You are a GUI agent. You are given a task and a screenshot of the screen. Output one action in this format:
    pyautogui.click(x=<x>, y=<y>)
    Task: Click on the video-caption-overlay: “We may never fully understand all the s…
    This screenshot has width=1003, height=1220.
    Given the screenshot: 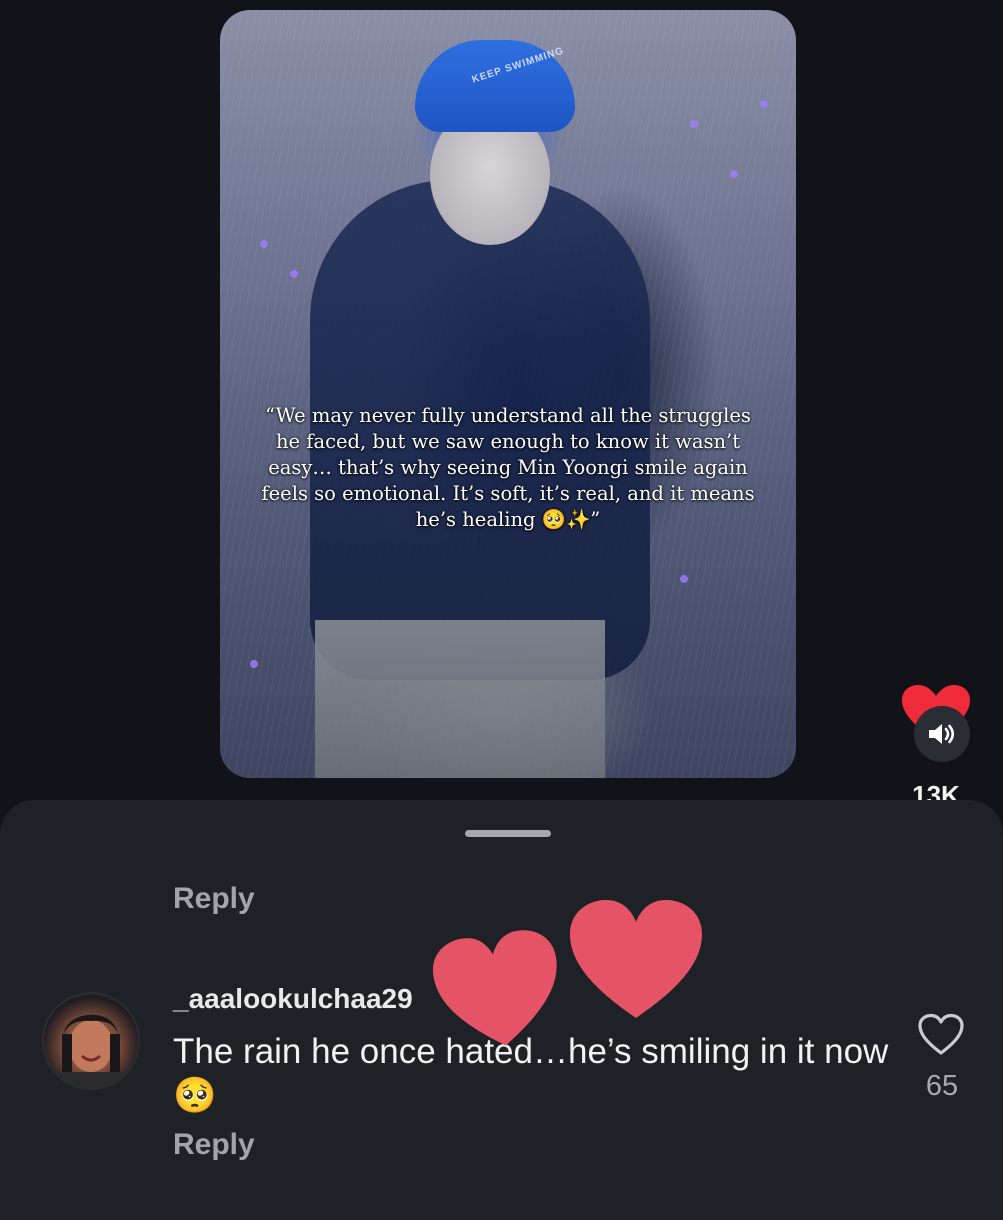 What is the action you would take?
    pyautogui.click(x=508, y=467)
    